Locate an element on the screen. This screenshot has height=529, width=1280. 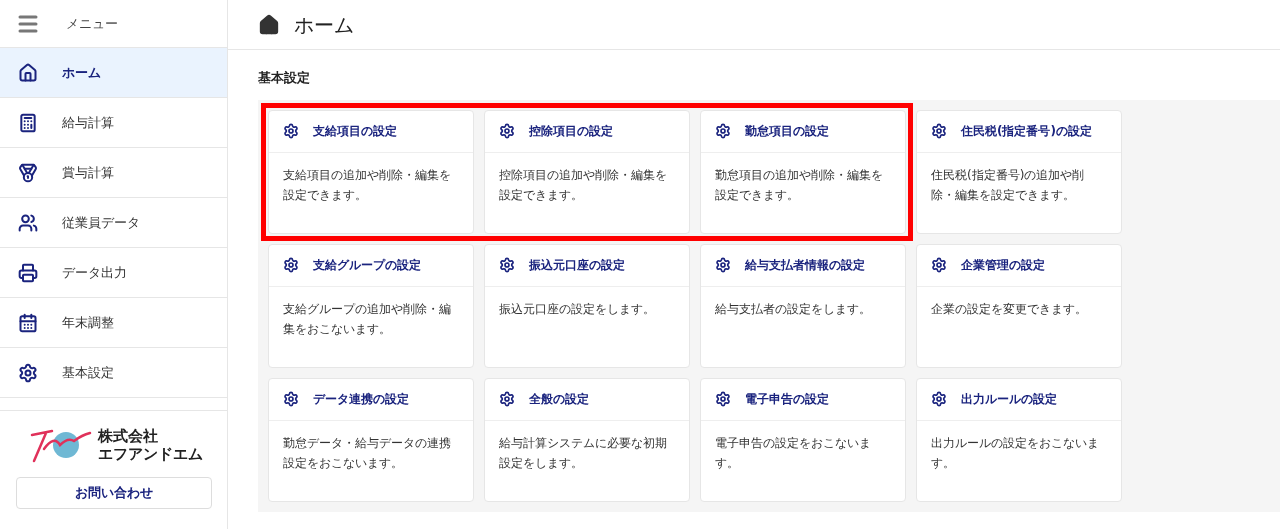
settings-card: 控除項目の設定 控除項目の追加や削除・編集を設定できます。 is located at coordinates (587, 171).